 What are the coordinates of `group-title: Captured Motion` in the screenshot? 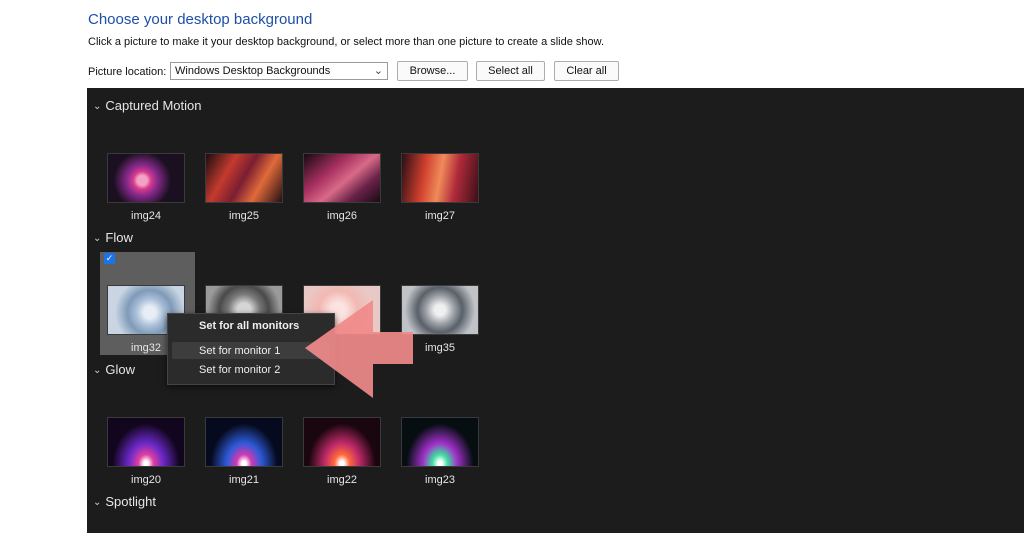 It's located at (153, 105).